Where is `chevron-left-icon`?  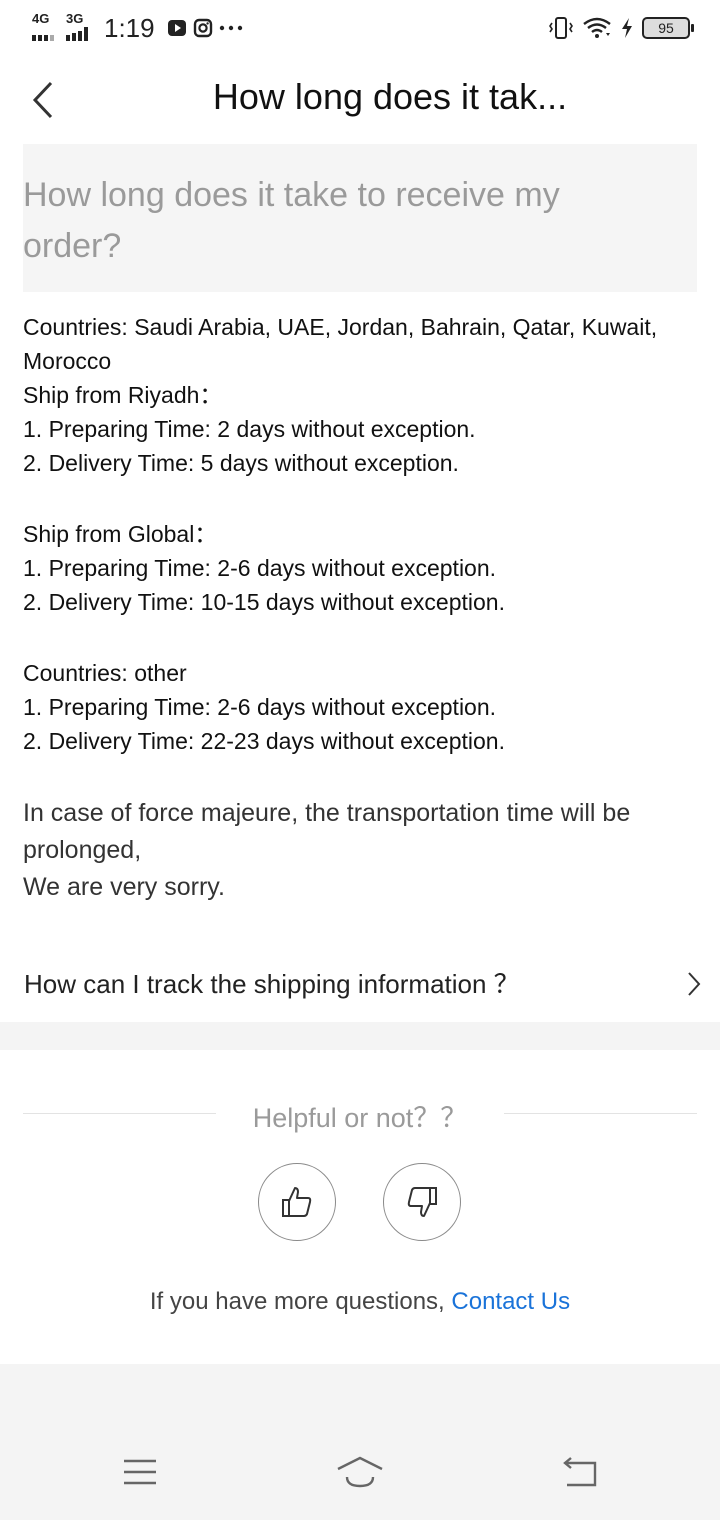
chevron-left-icon is located at coordinates (42, 100).